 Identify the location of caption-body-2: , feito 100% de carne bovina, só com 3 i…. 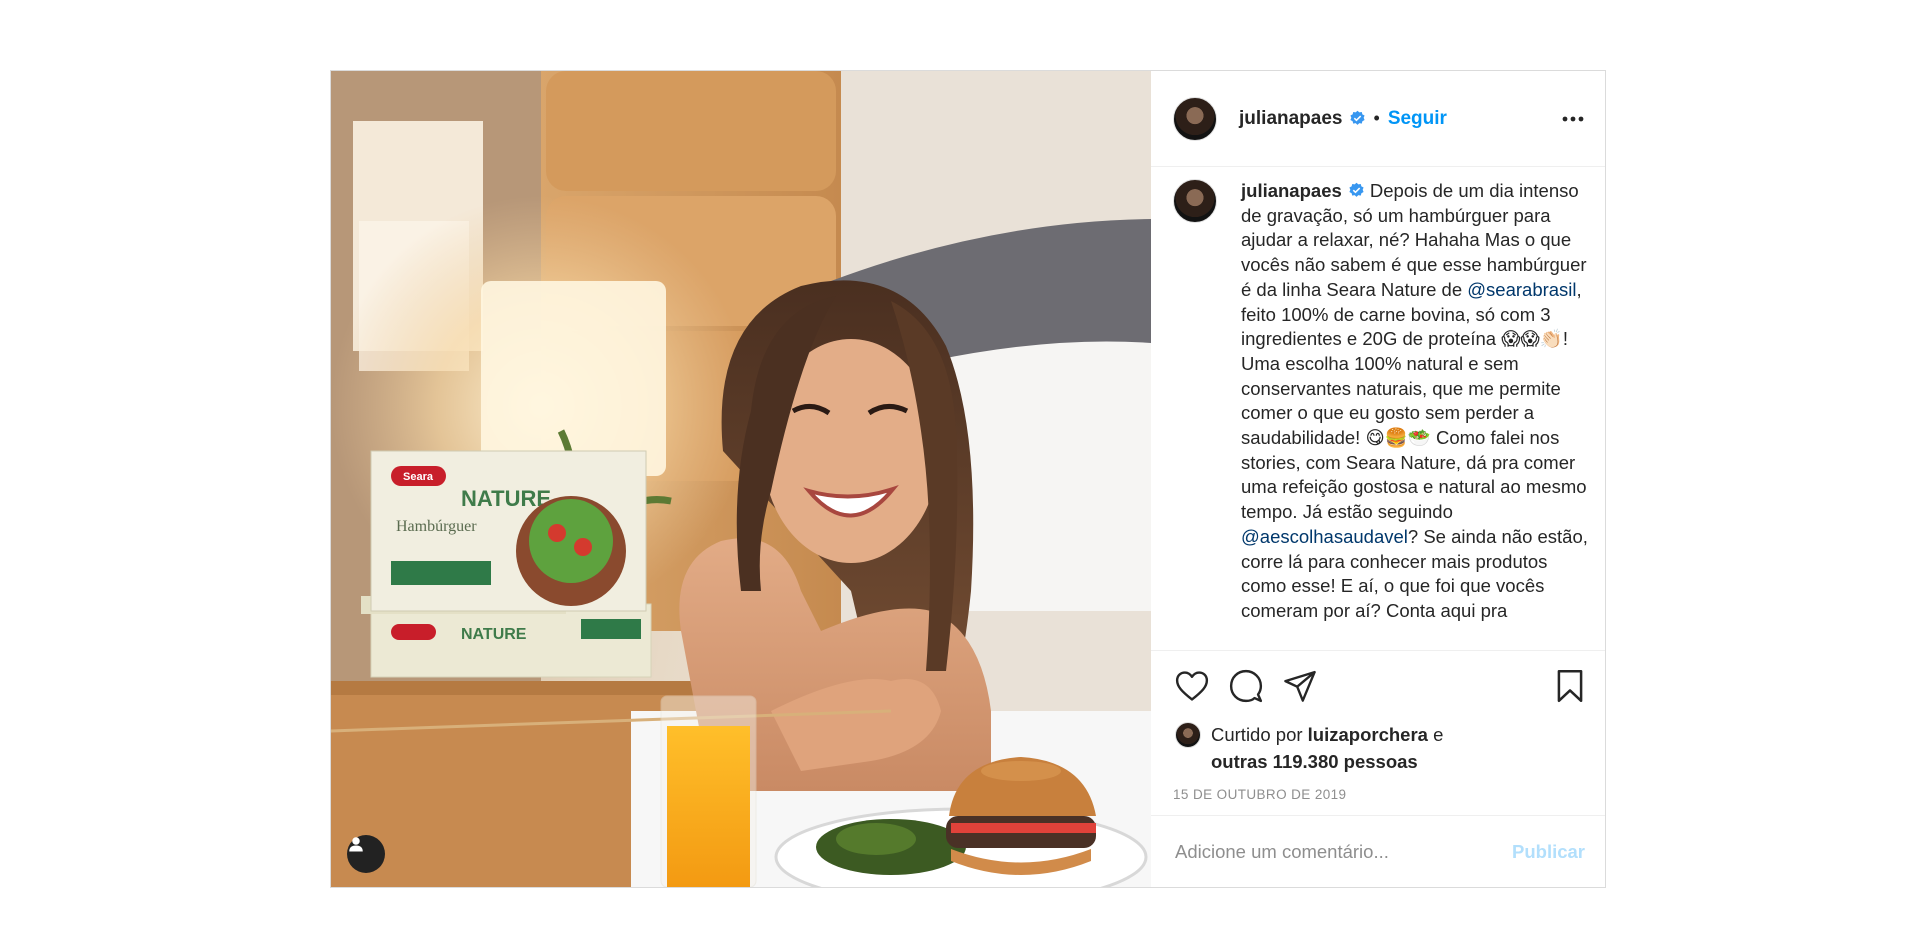
(1414, 400).